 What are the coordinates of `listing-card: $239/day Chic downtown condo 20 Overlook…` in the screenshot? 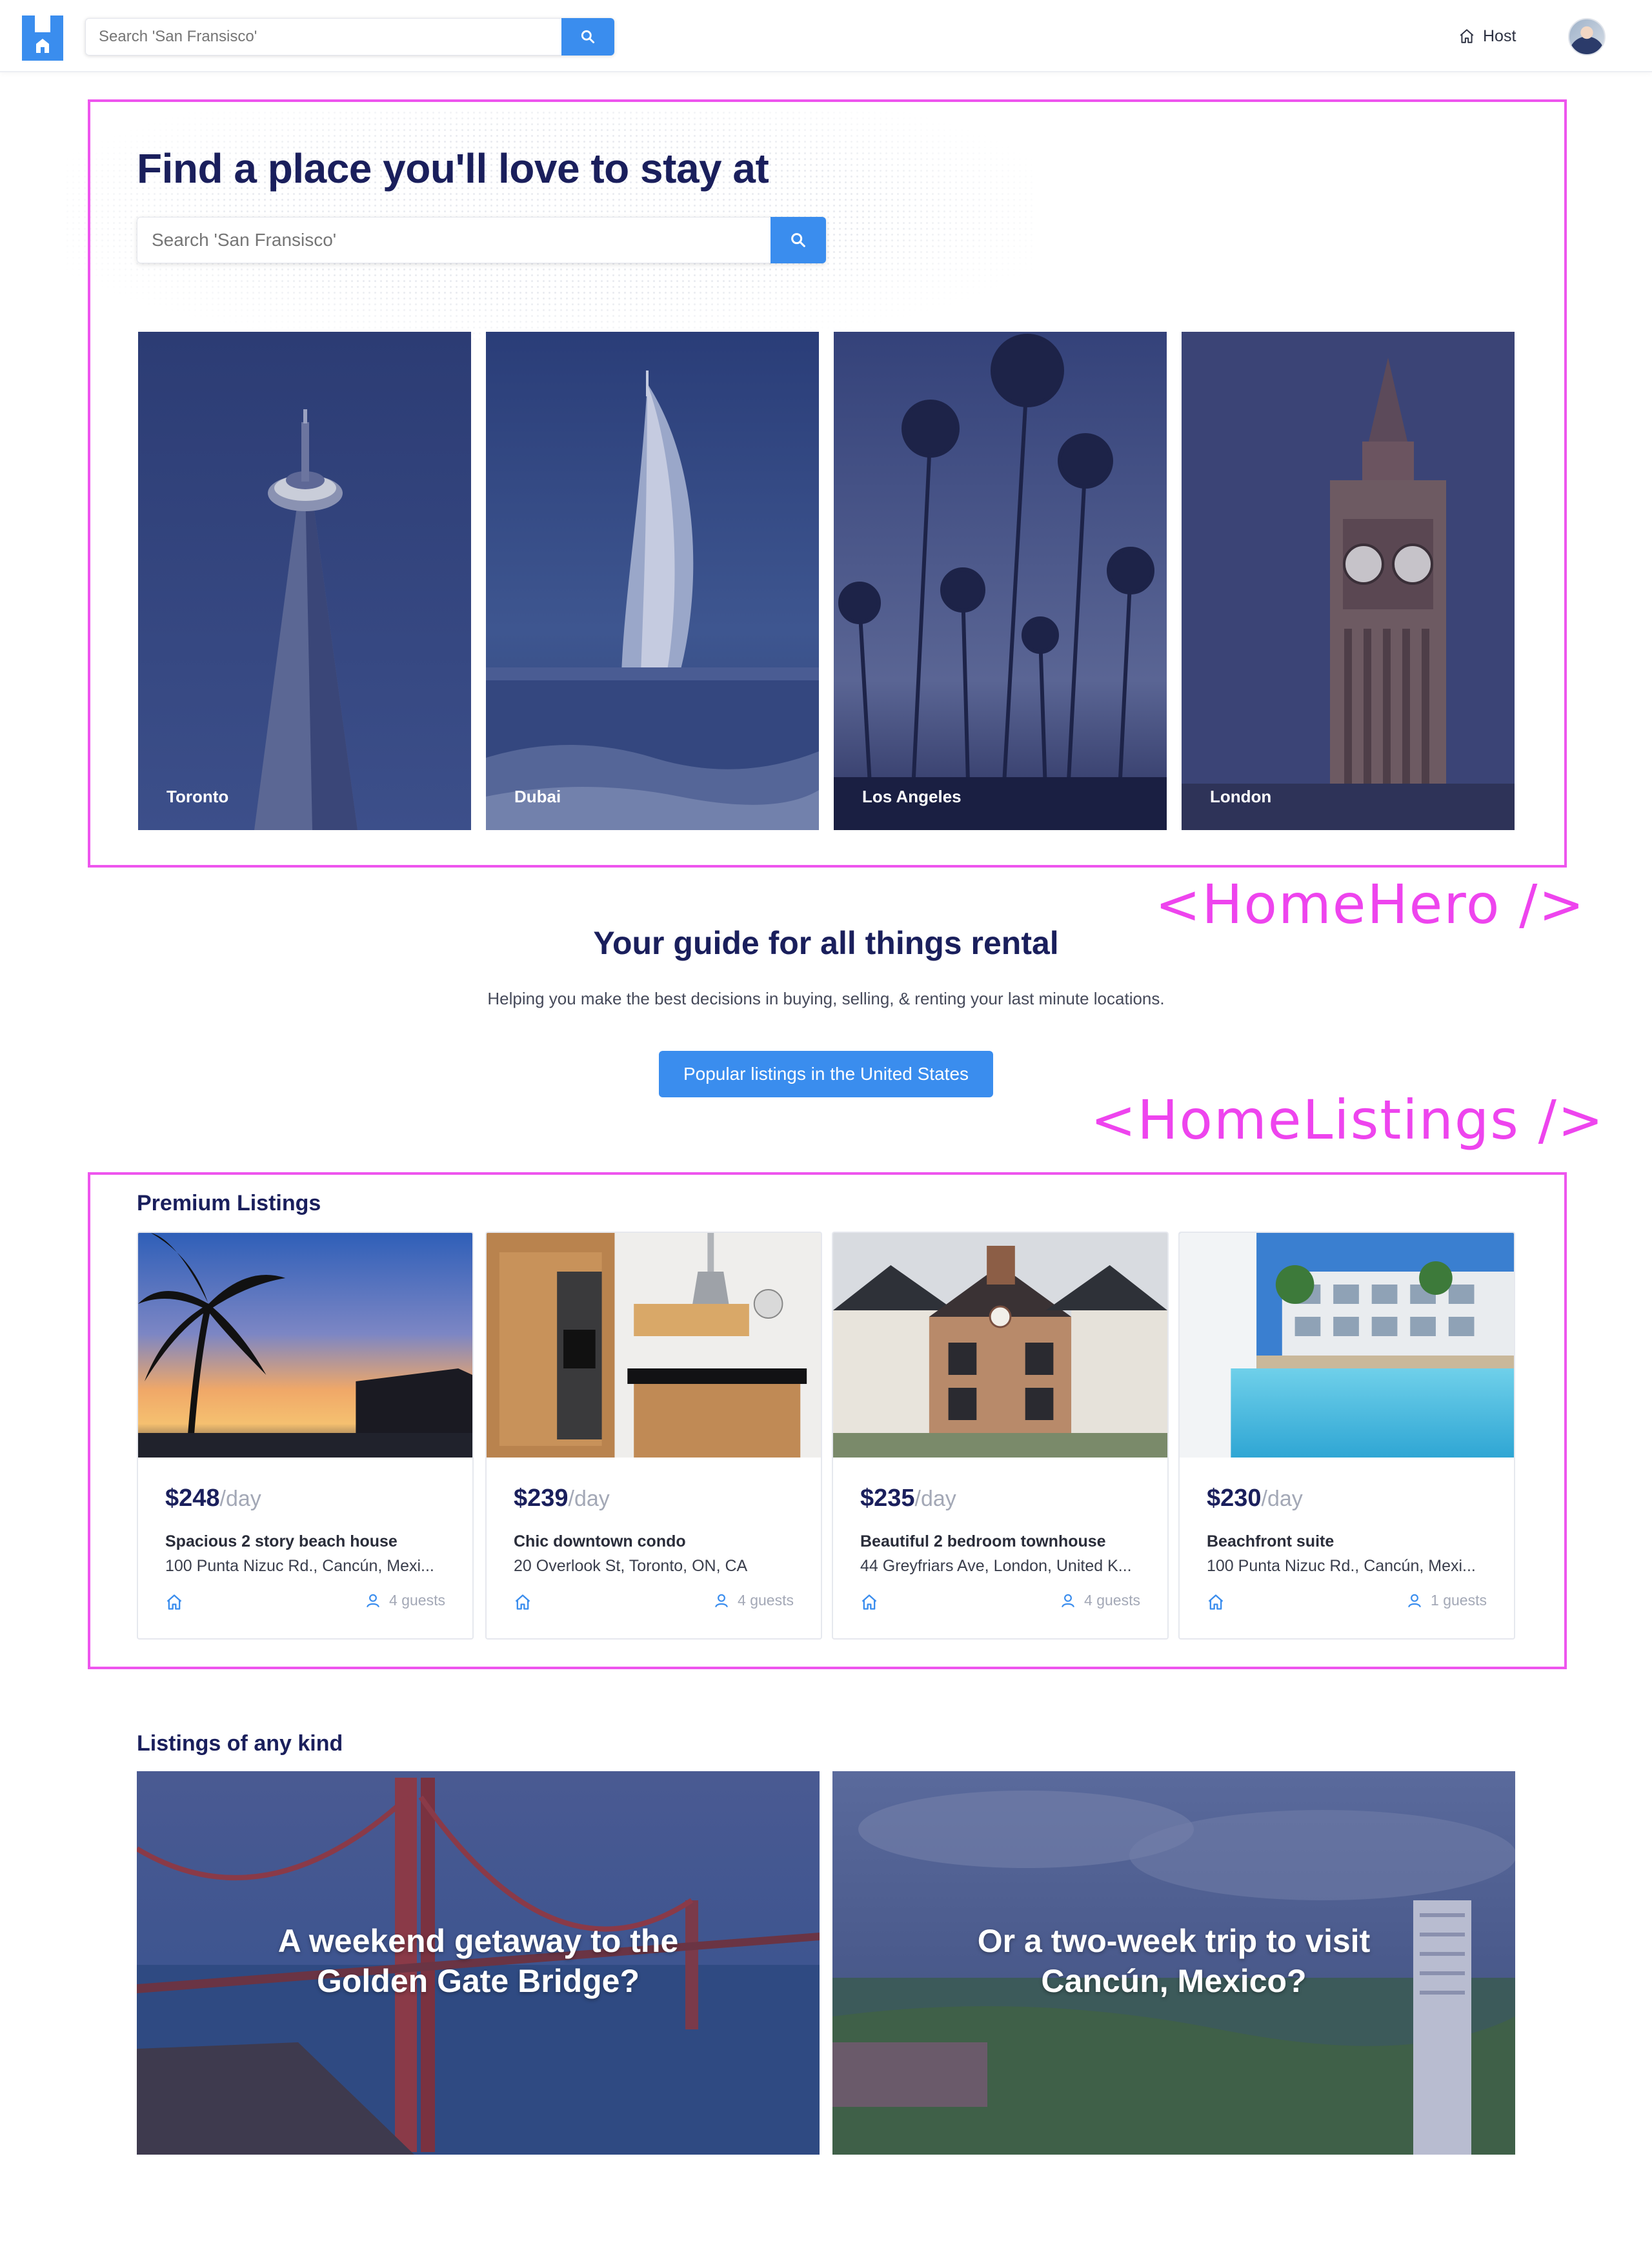 It's located at (653, 1436).